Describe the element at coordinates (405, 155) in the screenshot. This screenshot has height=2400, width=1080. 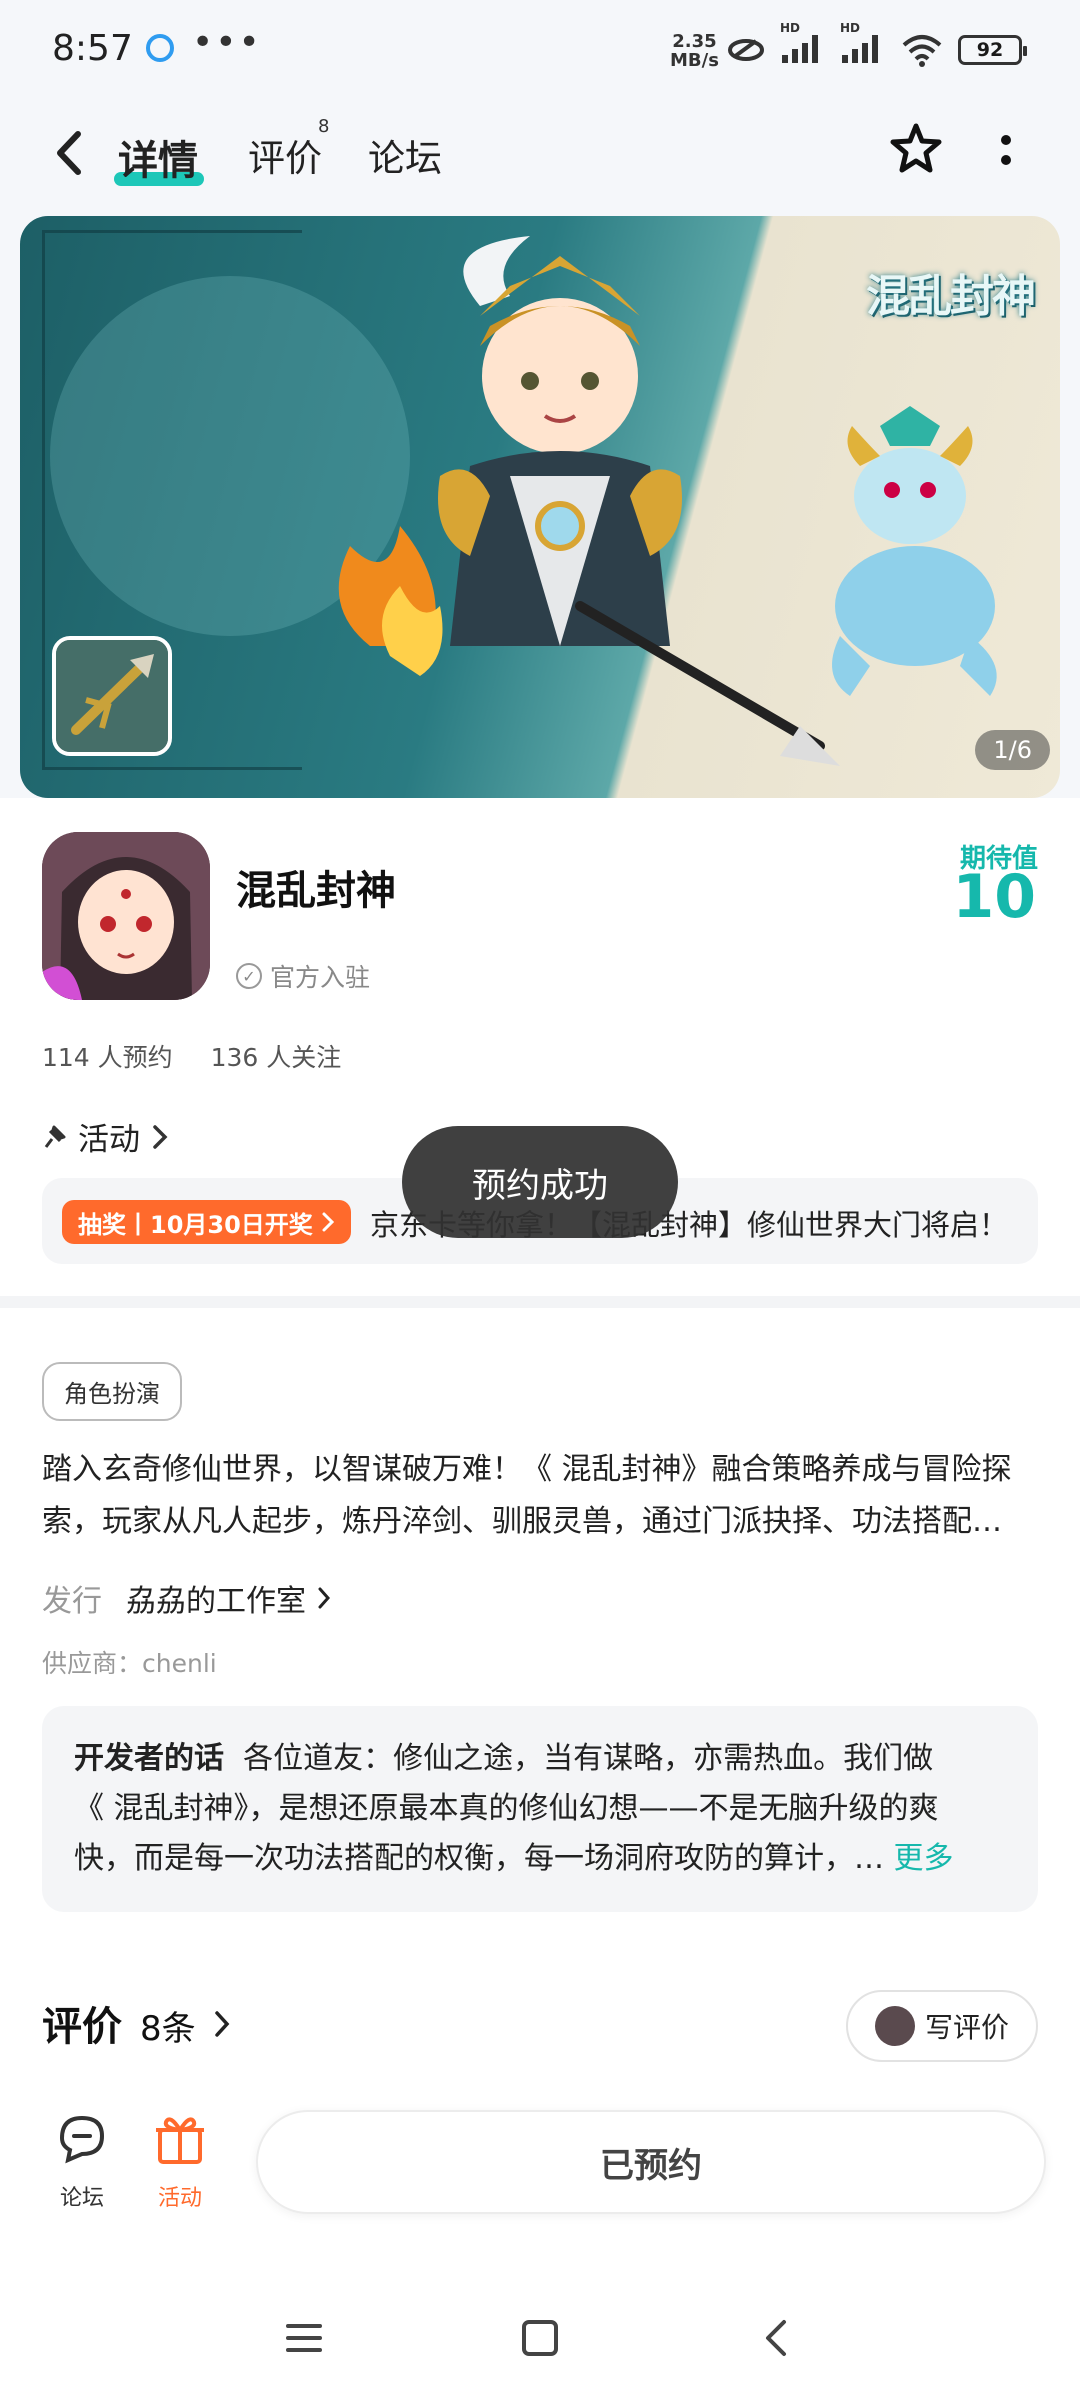
I see `tab-forum: 论坛` at that location.